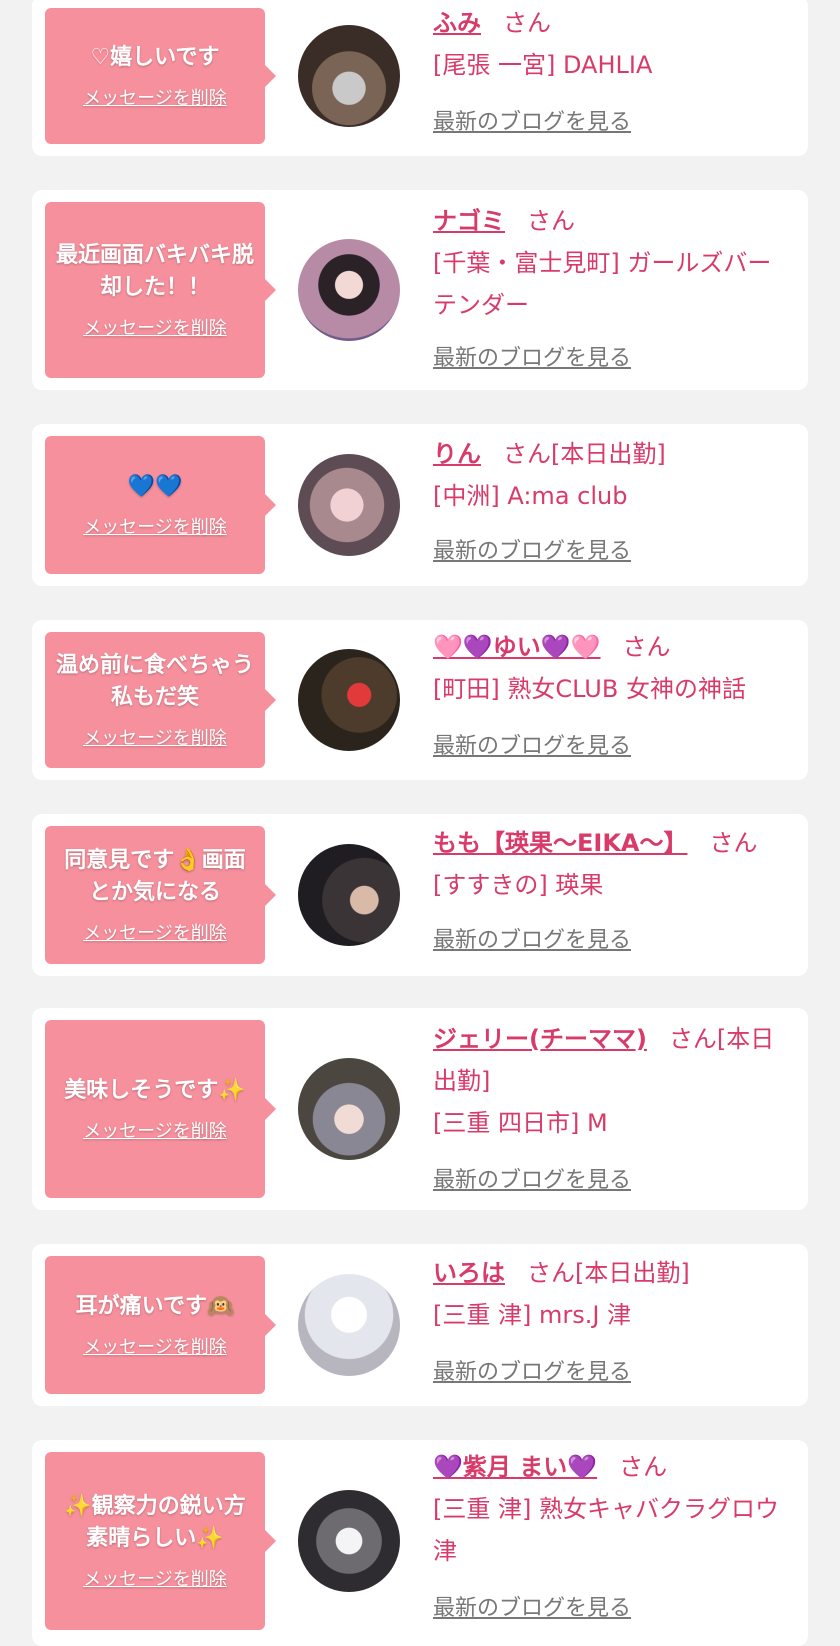 Image resolution: width=840 pixels, height=1646 pixels. What do you see at coordinates (517, 647) in the screenshot?
I see `name-link: 🩷💜ゆい💜🩷` at bounding box center [517, 647].